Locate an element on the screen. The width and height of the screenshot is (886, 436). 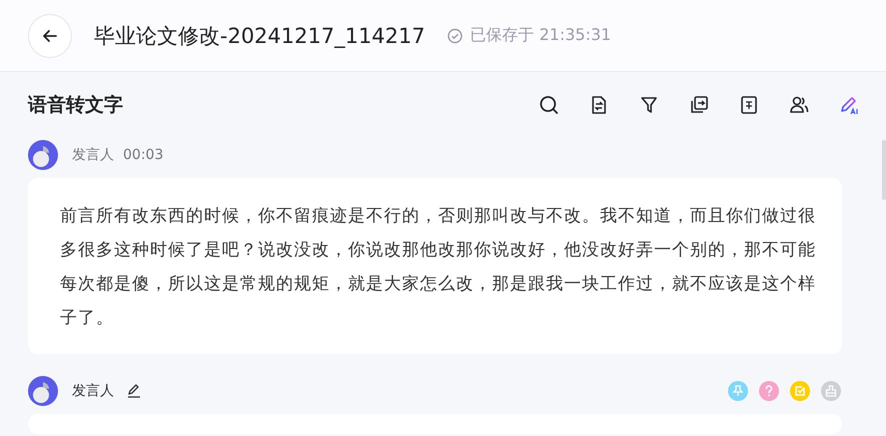
panel-title: 语音转文字 is located at coordinates (75, 105).